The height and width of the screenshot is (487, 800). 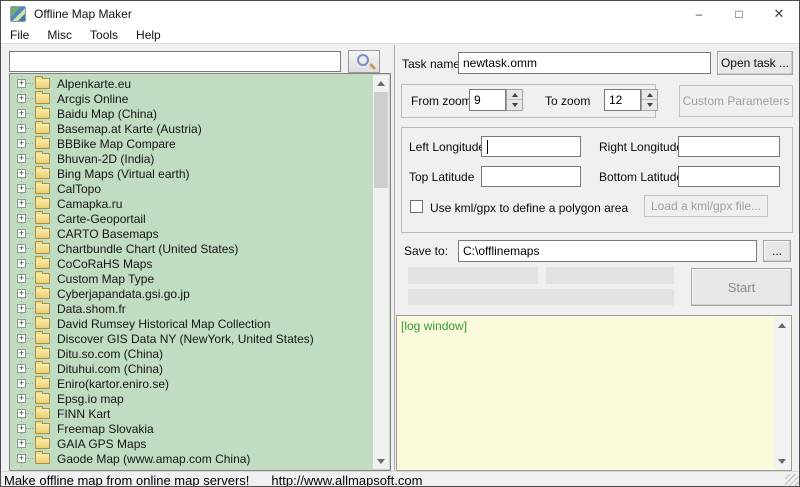 I want to click on maximize-icon: □, so click(x=739, y=14).